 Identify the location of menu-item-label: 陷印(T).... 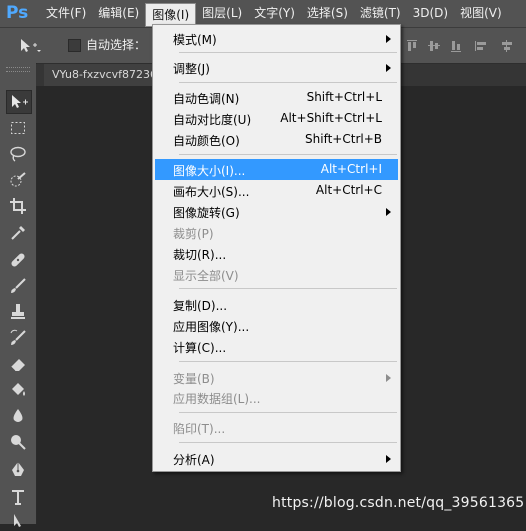
(199, 429).